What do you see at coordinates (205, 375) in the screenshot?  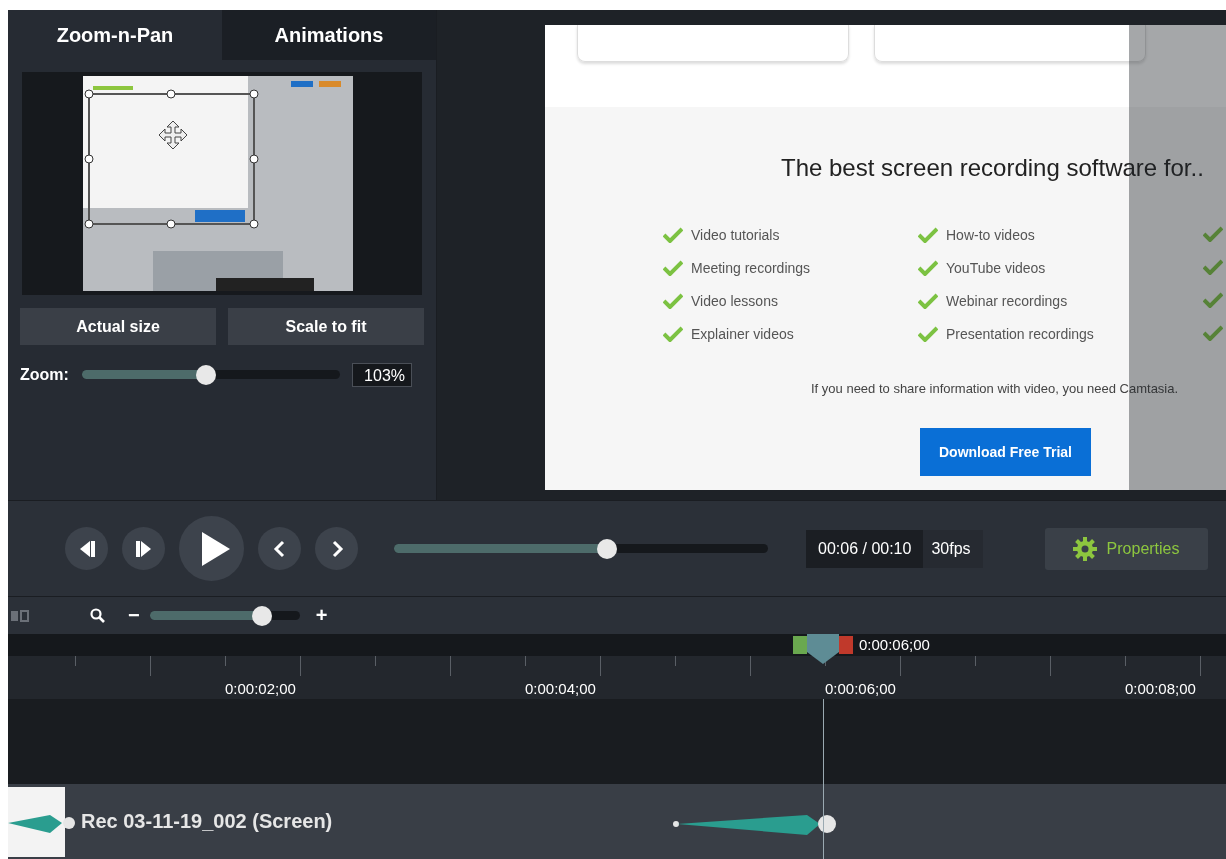 I see `slider-thumb` at bounding box center [205, 375].